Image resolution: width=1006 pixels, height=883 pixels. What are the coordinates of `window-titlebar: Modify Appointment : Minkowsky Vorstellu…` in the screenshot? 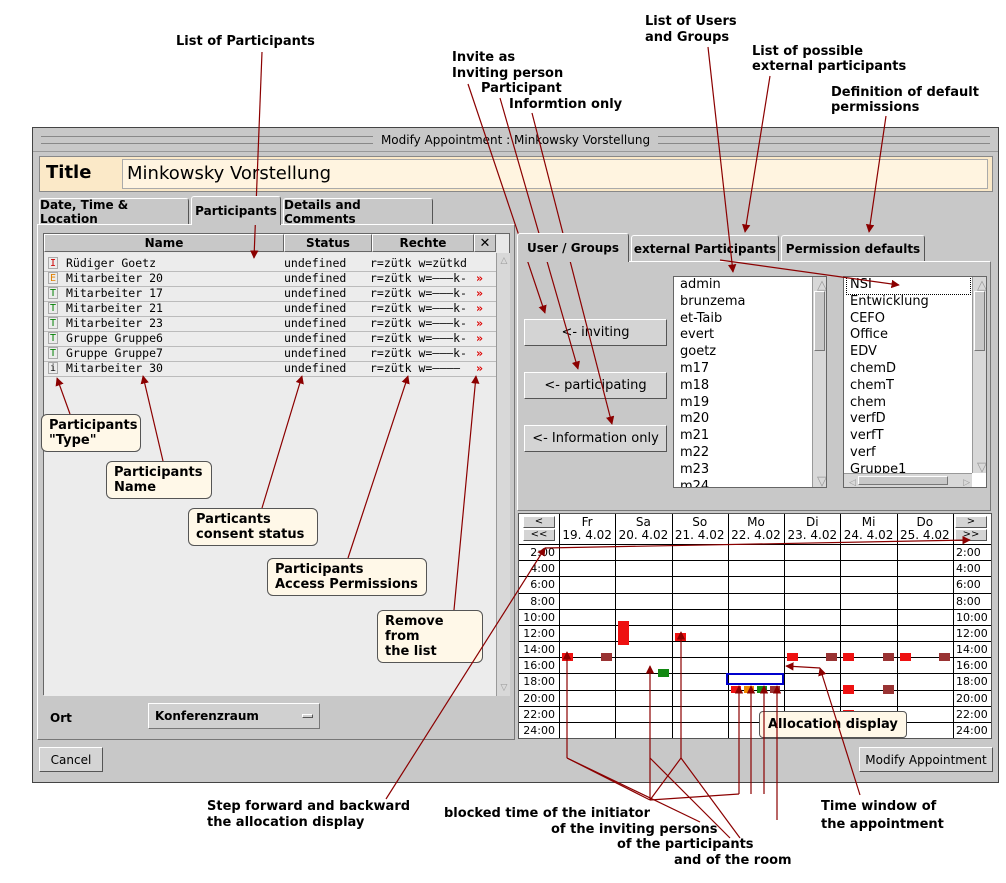 It's located at (515, 140).